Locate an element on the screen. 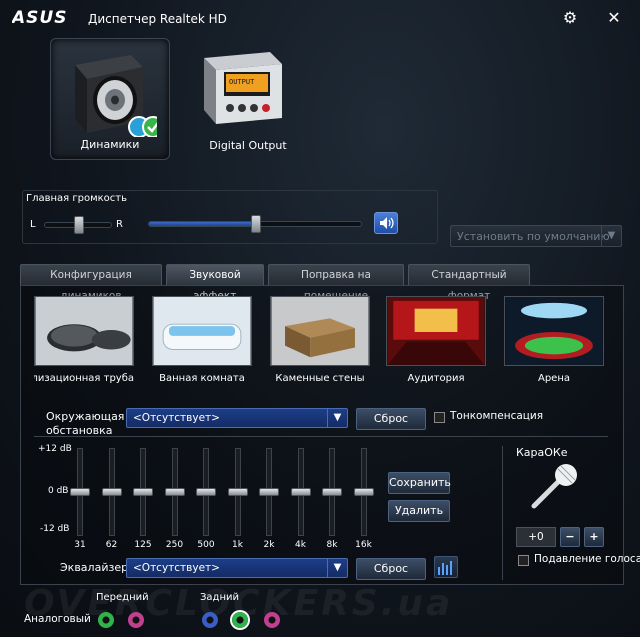 This screenshot has width=640, height=637. equalizer-label: Эквалайзер is located at coordinates (94, 567).